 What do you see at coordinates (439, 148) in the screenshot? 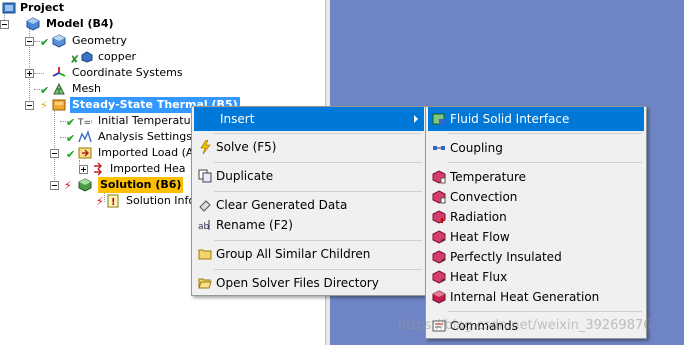
I see `coupling-icon` at bounding box center [439, 148].